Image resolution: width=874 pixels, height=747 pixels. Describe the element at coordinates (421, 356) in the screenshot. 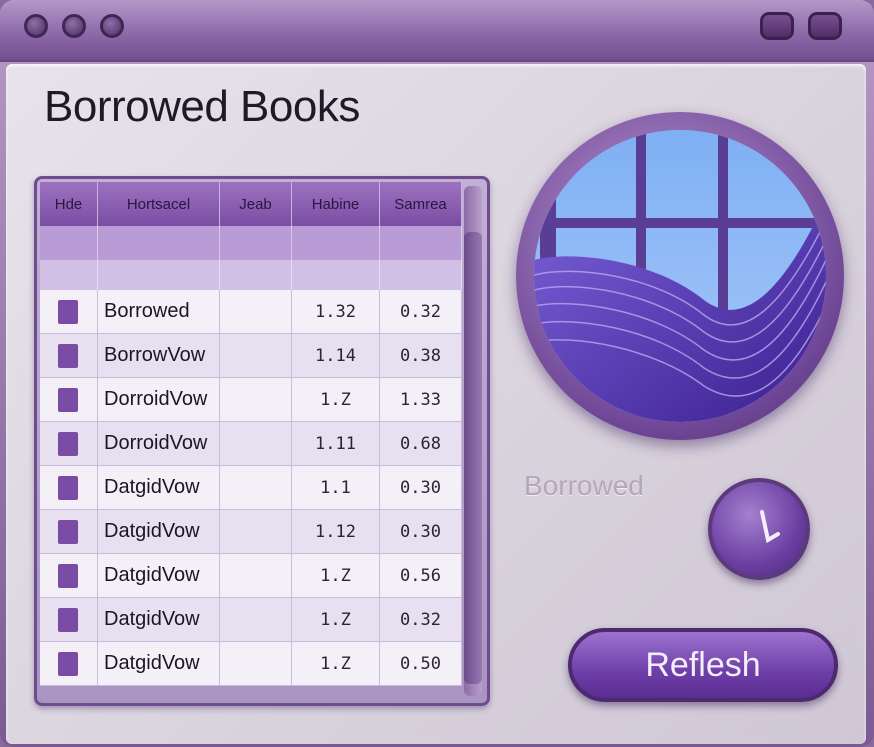

I see `value-cell: 0.38` at that location.